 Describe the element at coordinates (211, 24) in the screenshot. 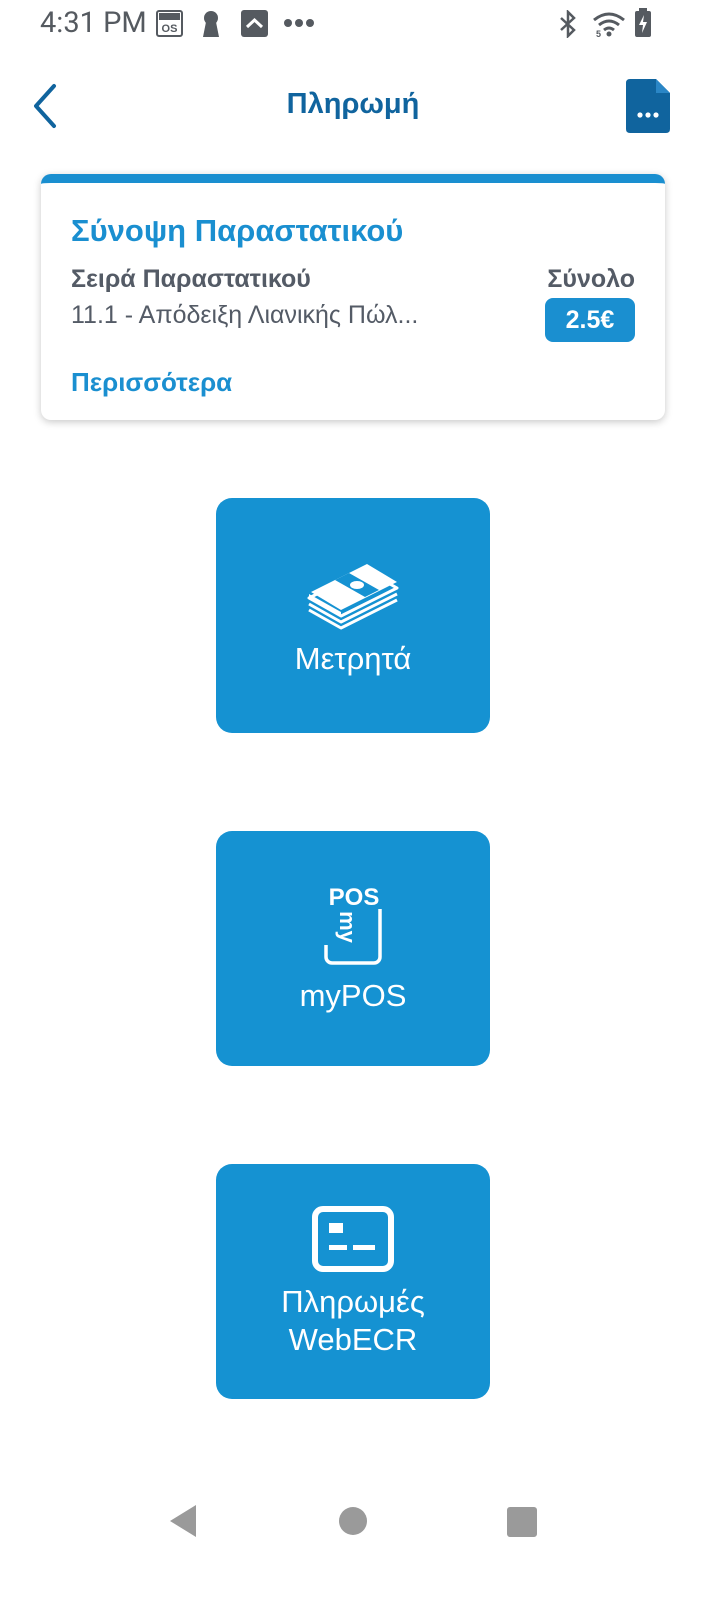

I see `keyhole-icon` at that location.